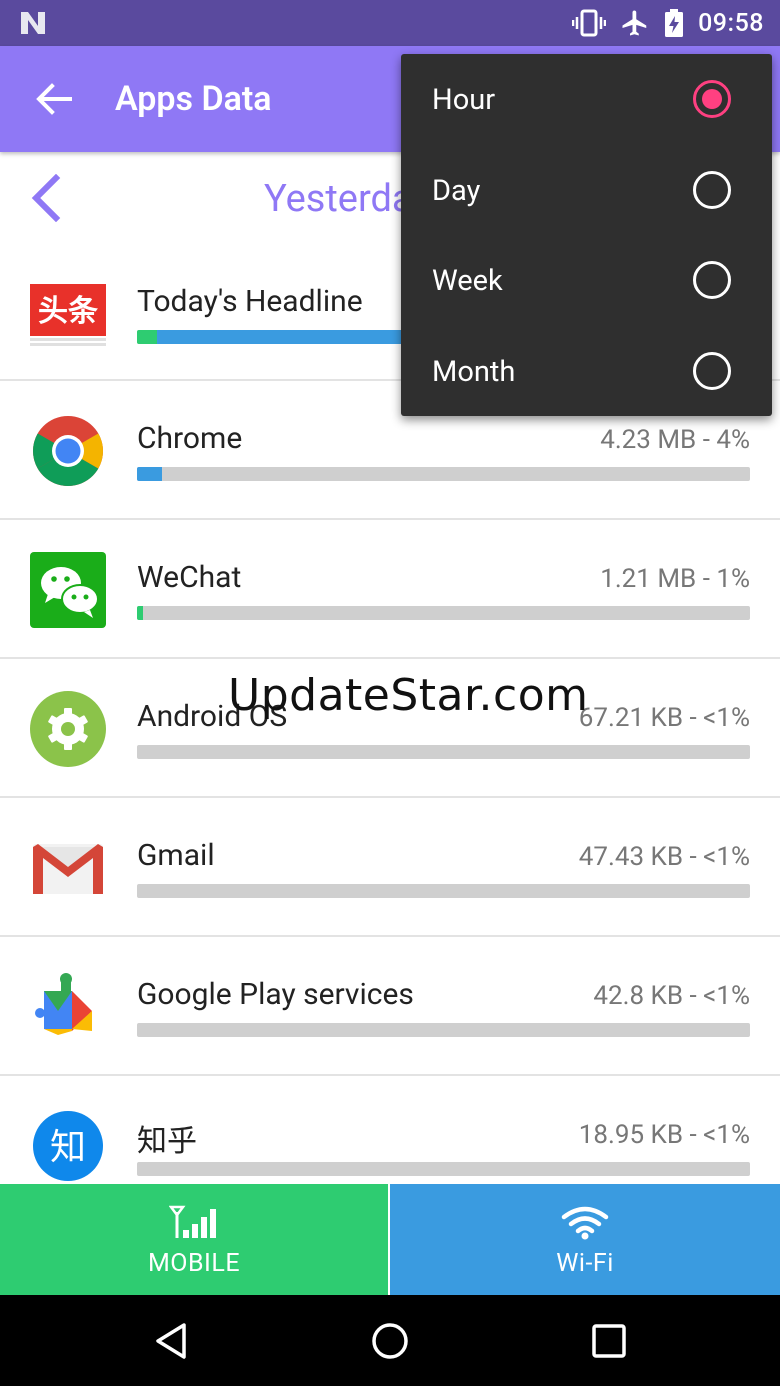 The height and width of the screenshot is (1386, 780). I want to click on app-name: Google Play services, so click(275, 994).